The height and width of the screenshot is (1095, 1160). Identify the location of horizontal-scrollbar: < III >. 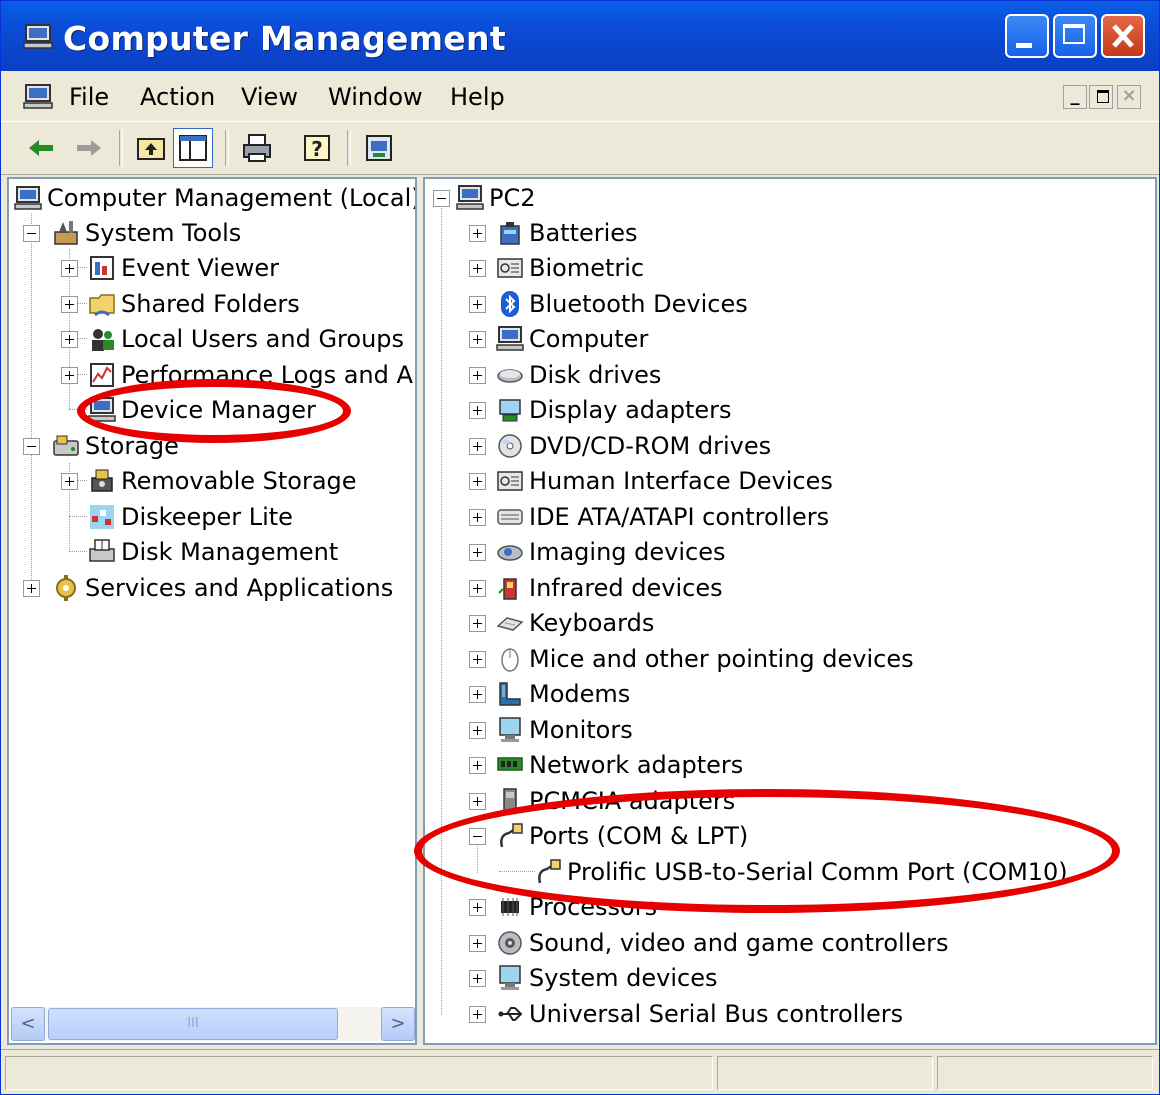
(213, 1024).